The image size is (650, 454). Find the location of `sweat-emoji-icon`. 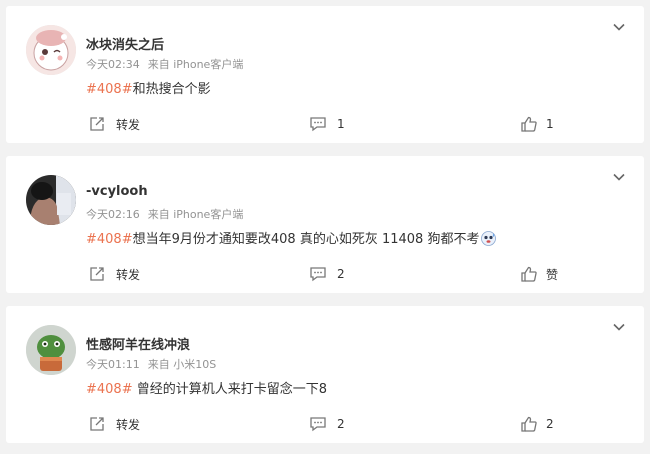

sweat-emoji-icon is located at coordinates (489, 238).